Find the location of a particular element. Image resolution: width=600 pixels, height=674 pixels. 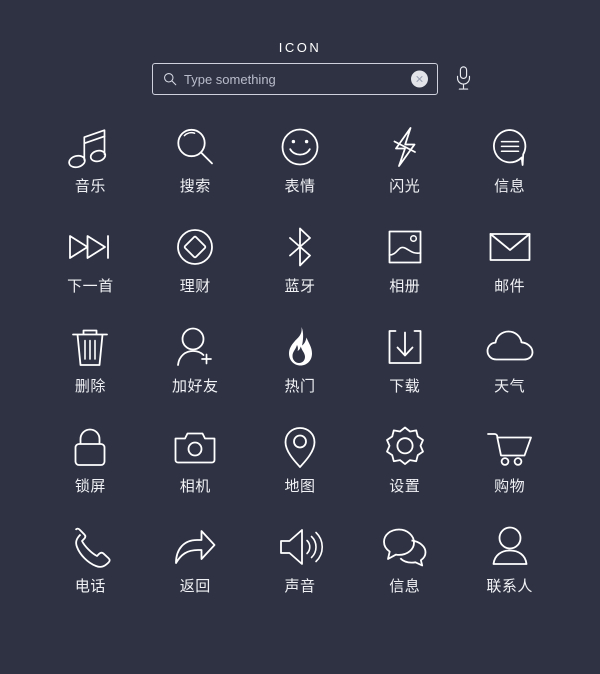

icon-label: 下载 is located at coordinates (405, 386).